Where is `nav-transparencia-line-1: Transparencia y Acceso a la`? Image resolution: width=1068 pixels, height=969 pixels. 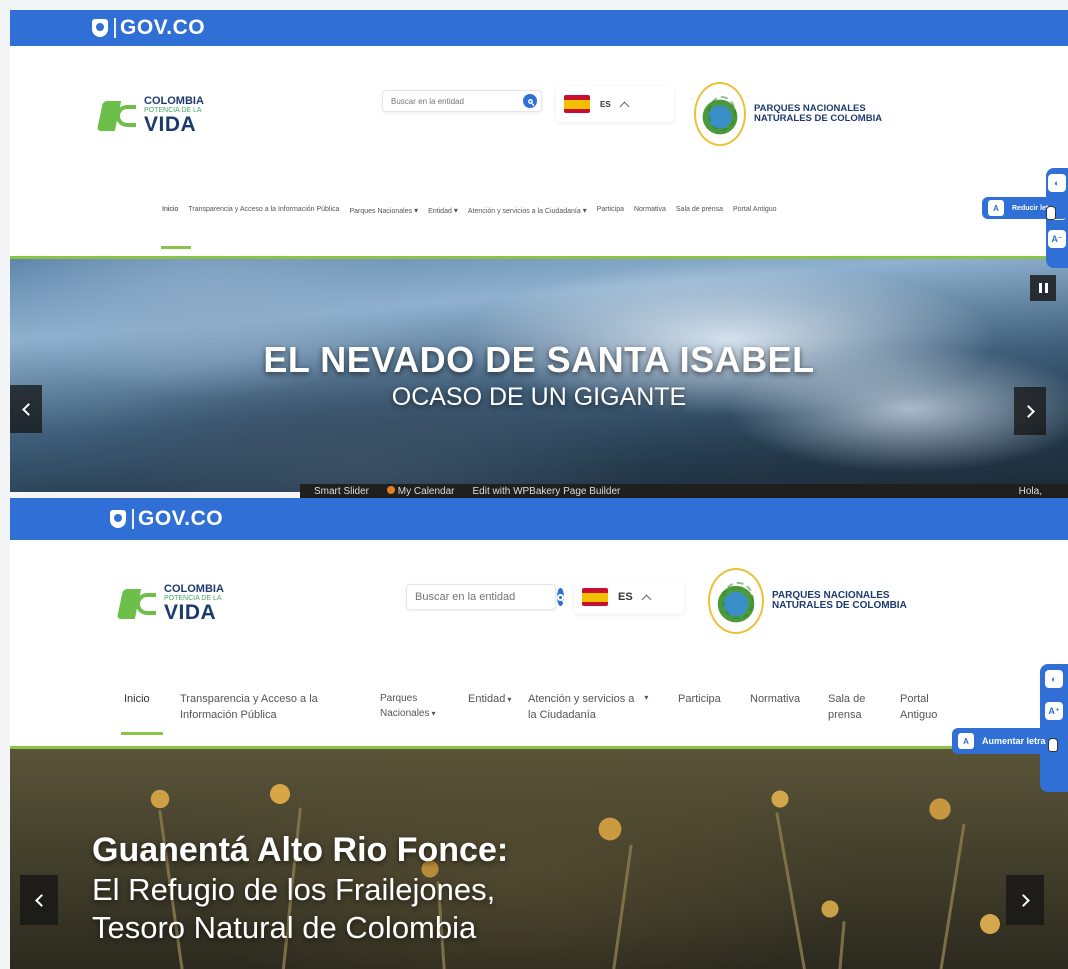
nav-transparencia-line-1: Transparencia y Acceso a la is located at coordinates (249, 699).